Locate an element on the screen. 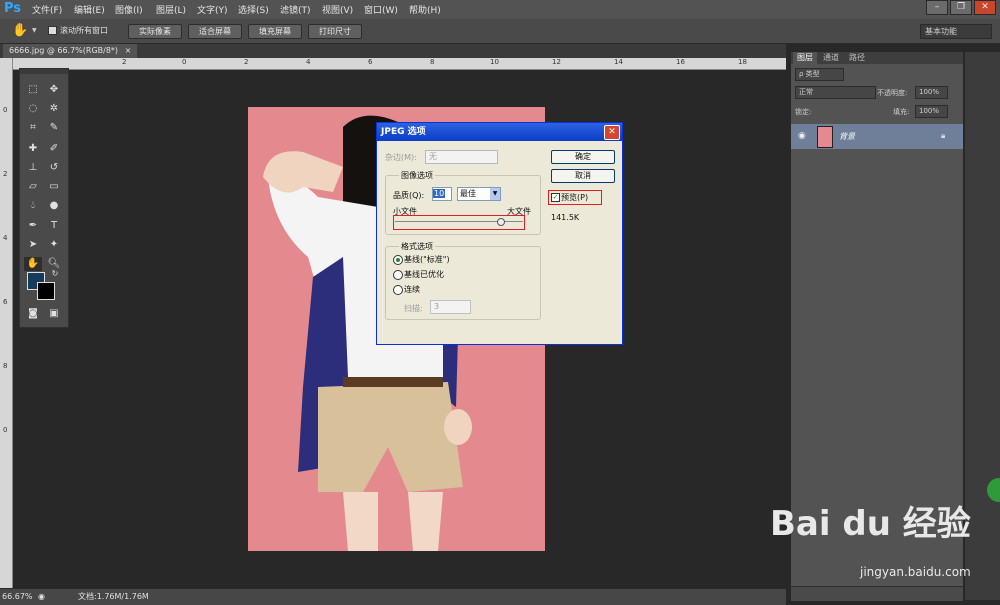 The width and height of the screenshot is (1000, 605). minimize-icon: – is located at coordinates (937, 7).